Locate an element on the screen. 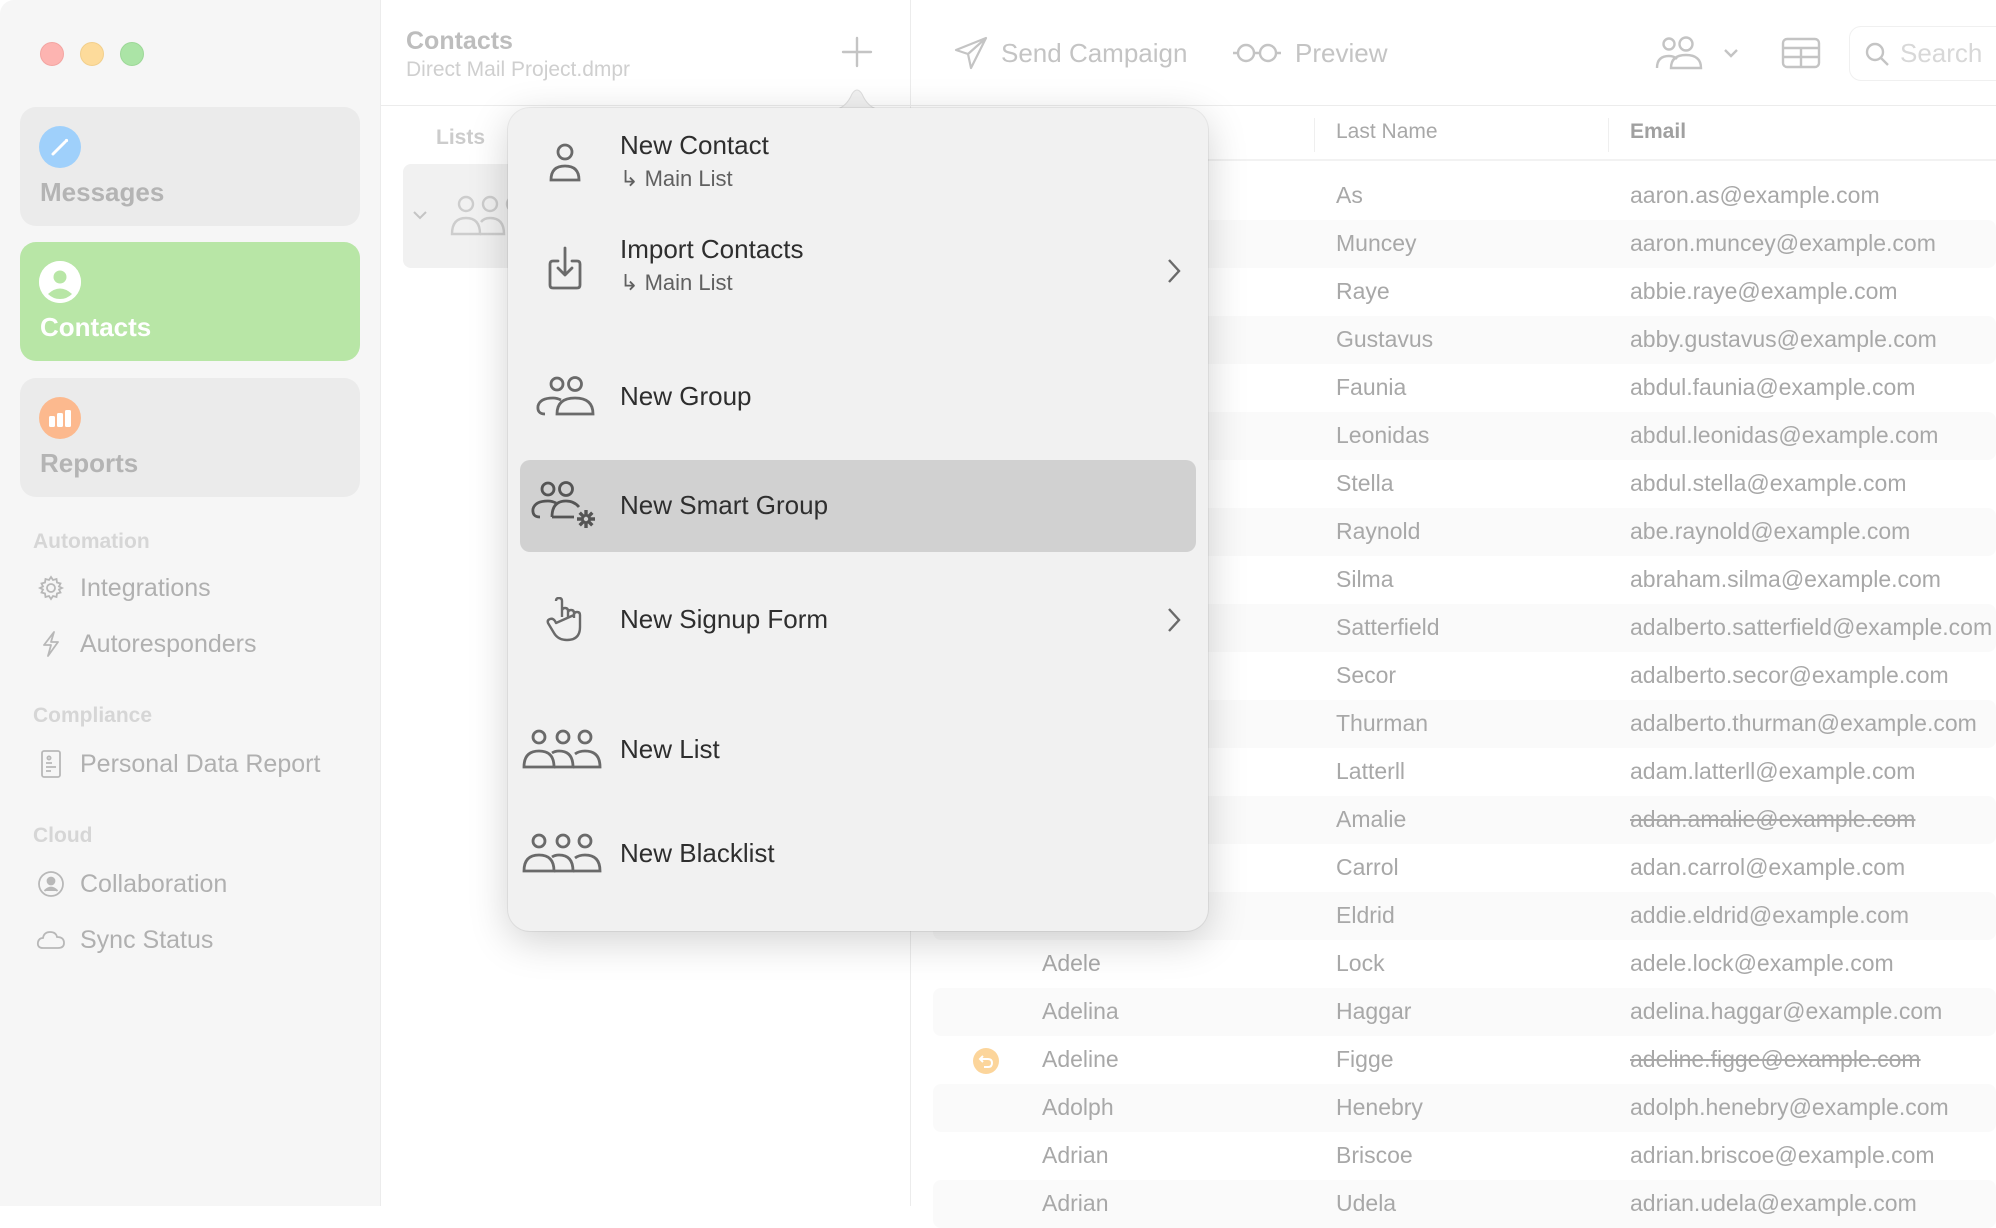  window-minimize-button is located at coordinates (92, 54).